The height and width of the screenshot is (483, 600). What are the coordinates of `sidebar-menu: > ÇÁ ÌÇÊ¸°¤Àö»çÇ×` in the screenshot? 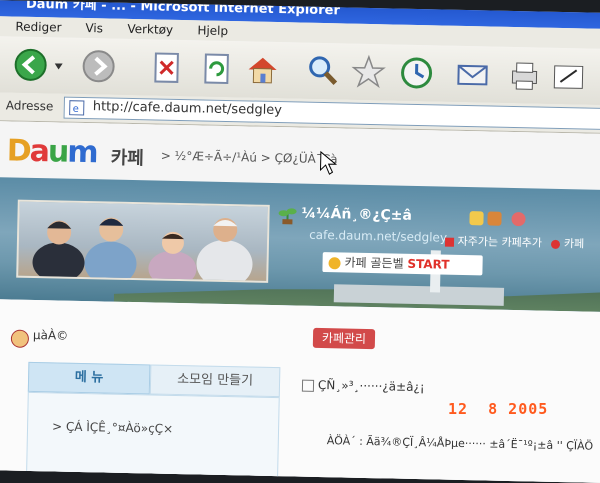 It's located at (152, 437).